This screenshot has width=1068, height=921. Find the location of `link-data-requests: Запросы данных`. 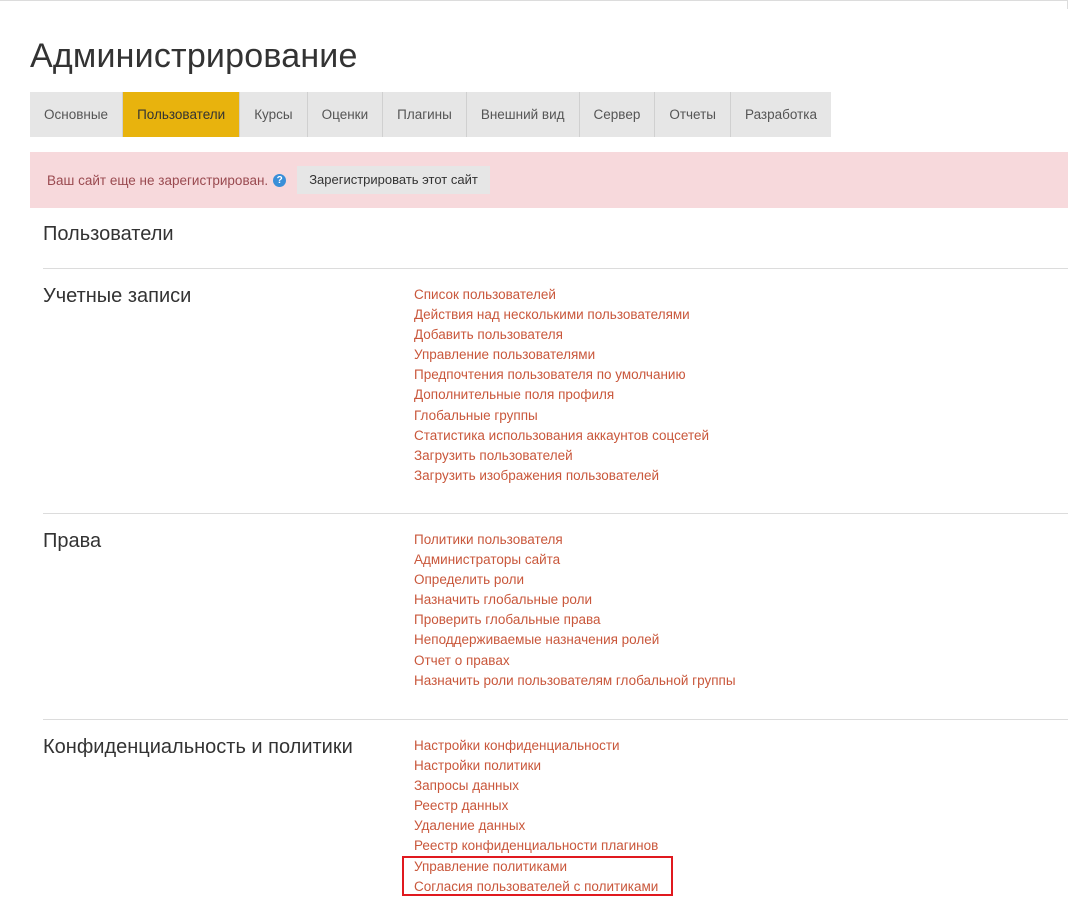

link-data-requests: Запросы данных is located at coordinates (466, 785).